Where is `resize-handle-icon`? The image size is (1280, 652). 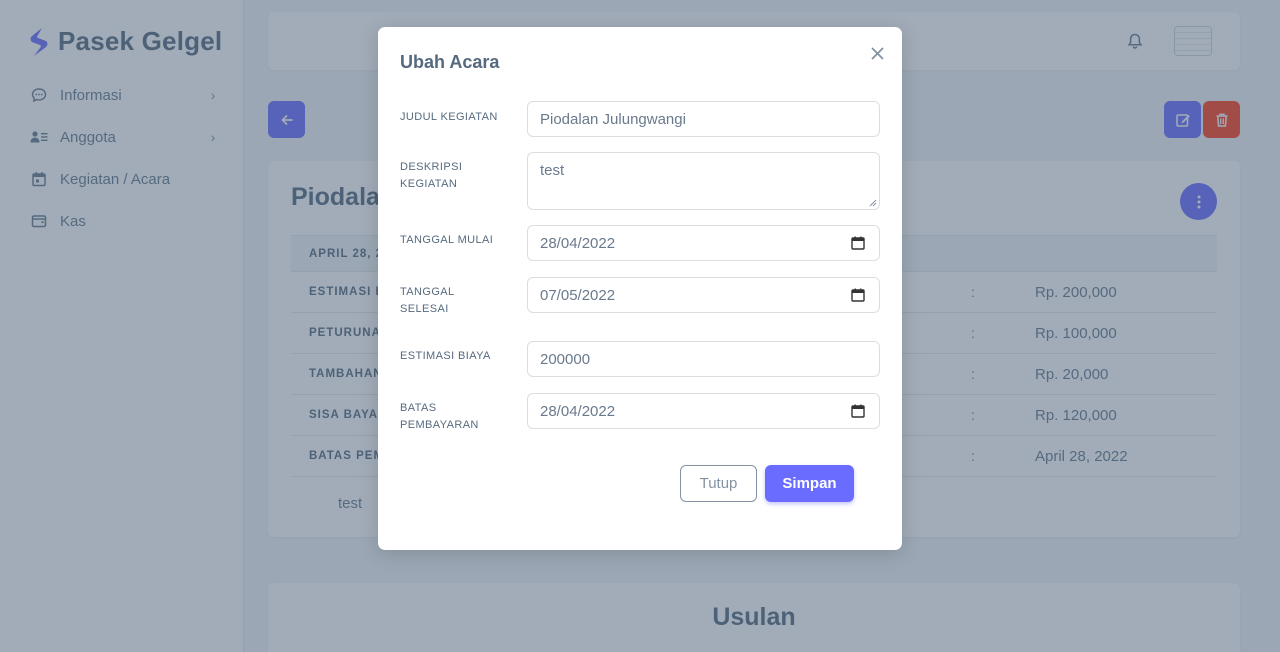 resize-handle-icon is located at coordinates (873, 203).